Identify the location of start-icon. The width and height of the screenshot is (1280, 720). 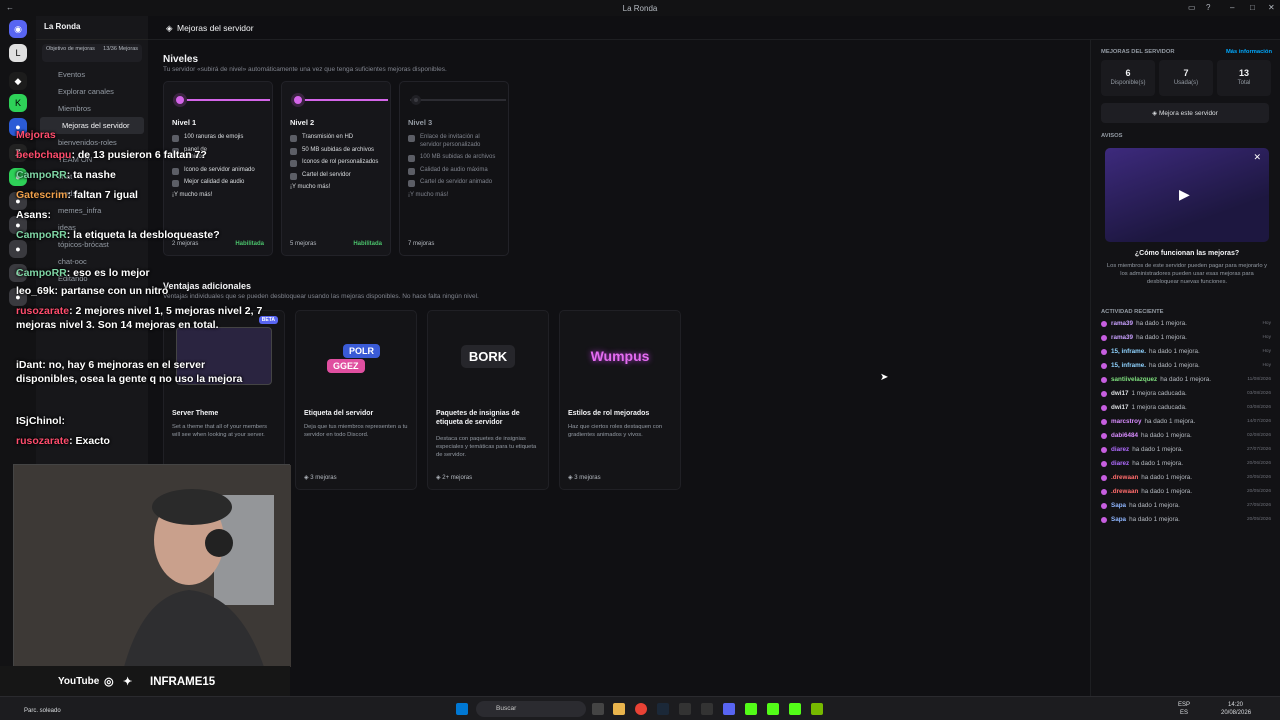
(462, 709).